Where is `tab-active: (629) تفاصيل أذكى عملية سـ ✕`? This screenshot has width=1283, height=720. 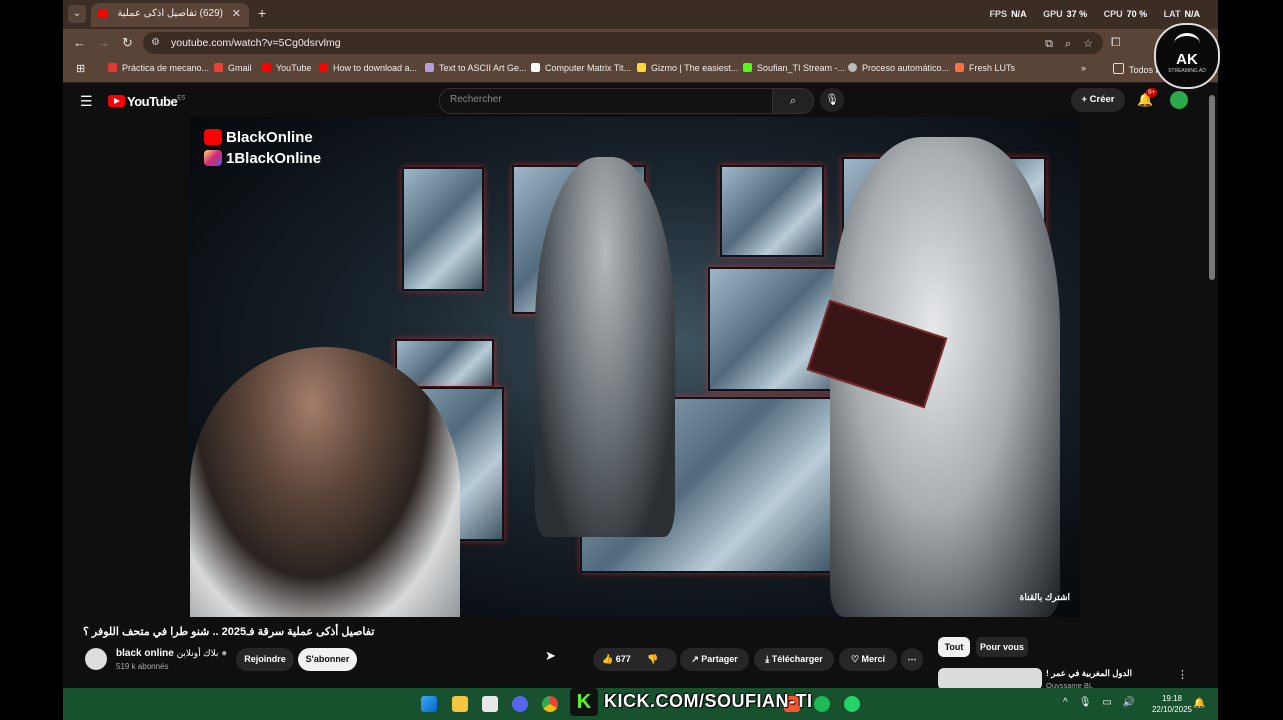 tab-active: (629) تفاصيل أذكى عملية سـ ✕ is located at coordinates (170, 15).